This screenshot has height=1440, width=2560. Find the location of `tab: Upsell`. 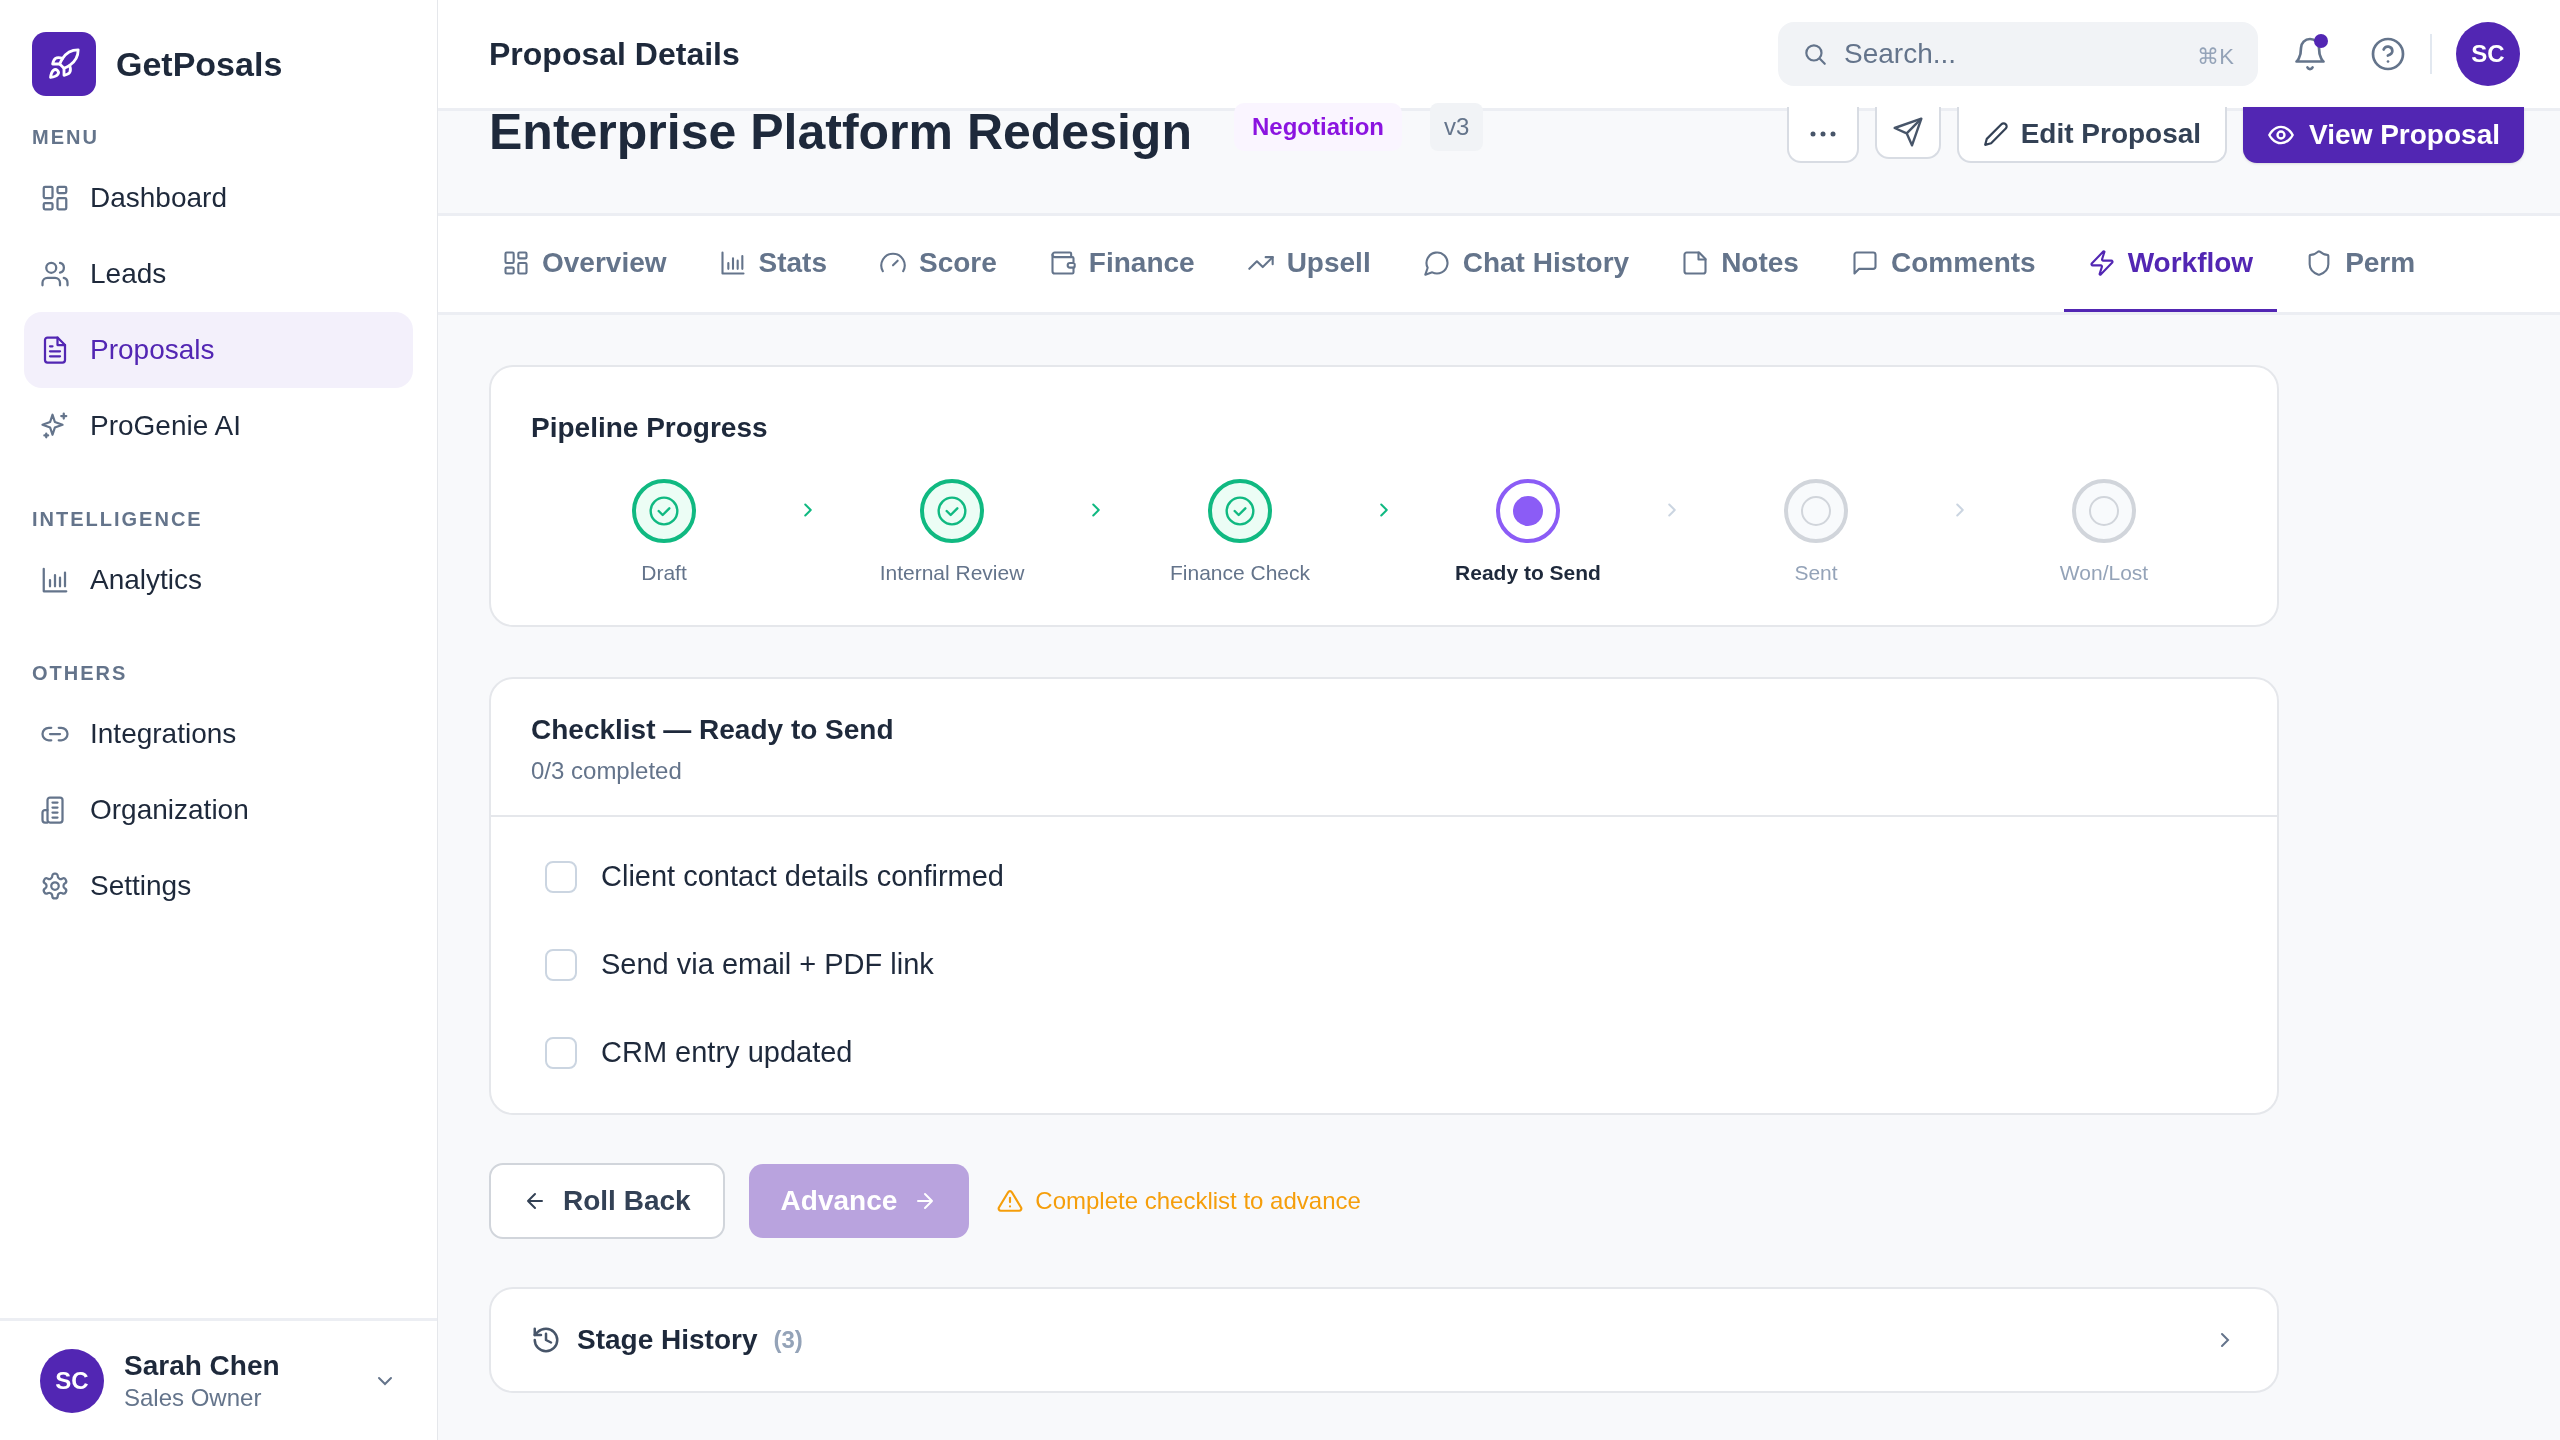

tab: Upsell is located at coordinates (1308, 264).